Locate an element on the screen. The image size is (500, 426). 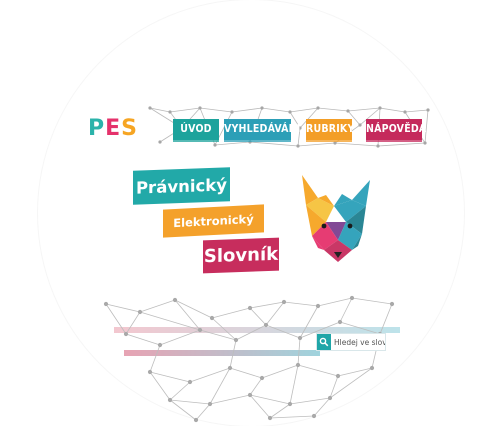
search-button is located at coordinates (324, 342).